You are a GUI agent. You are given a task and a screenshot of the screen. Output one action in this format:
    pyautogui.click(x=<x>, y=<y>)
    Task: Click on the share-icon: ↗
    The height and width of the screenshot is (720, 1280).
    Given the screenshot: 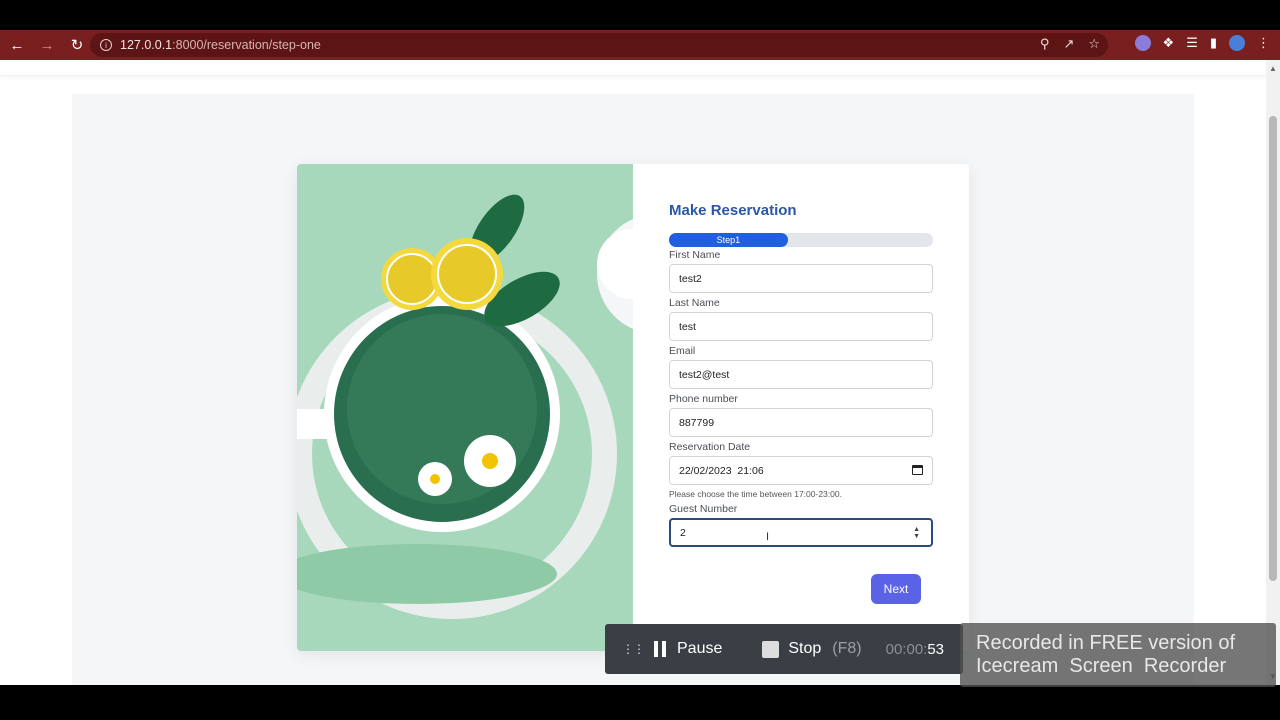 What is the action you would take?
    pyautogui.click(x=1068, y=44)
    